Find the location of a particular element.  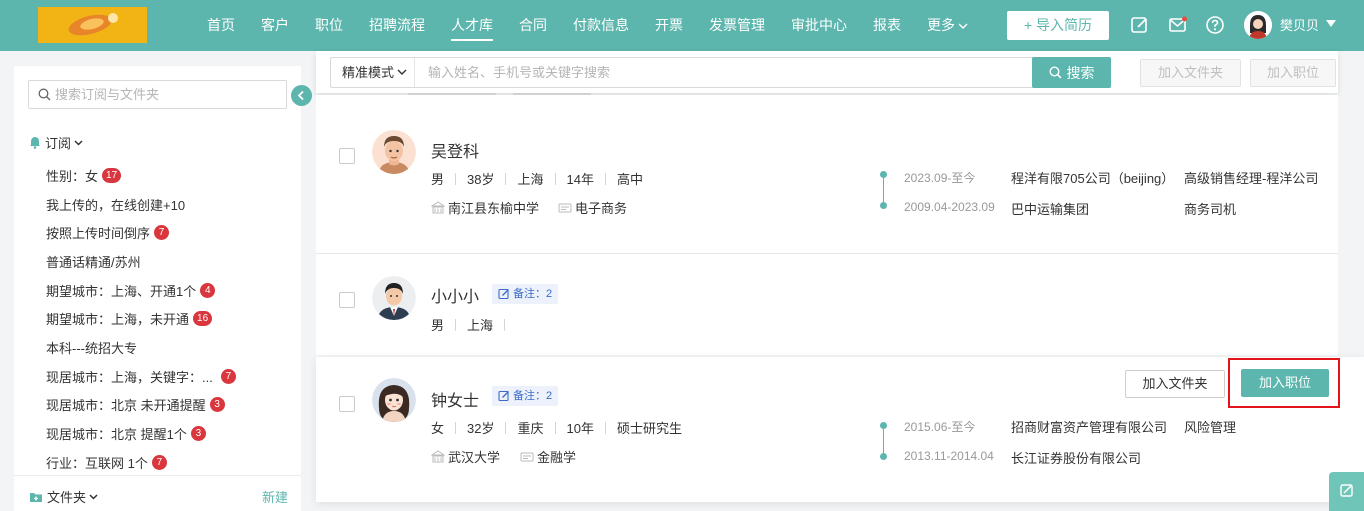

bulk-add-position-button: 加入职位 is located at coordinates (1293, 73).